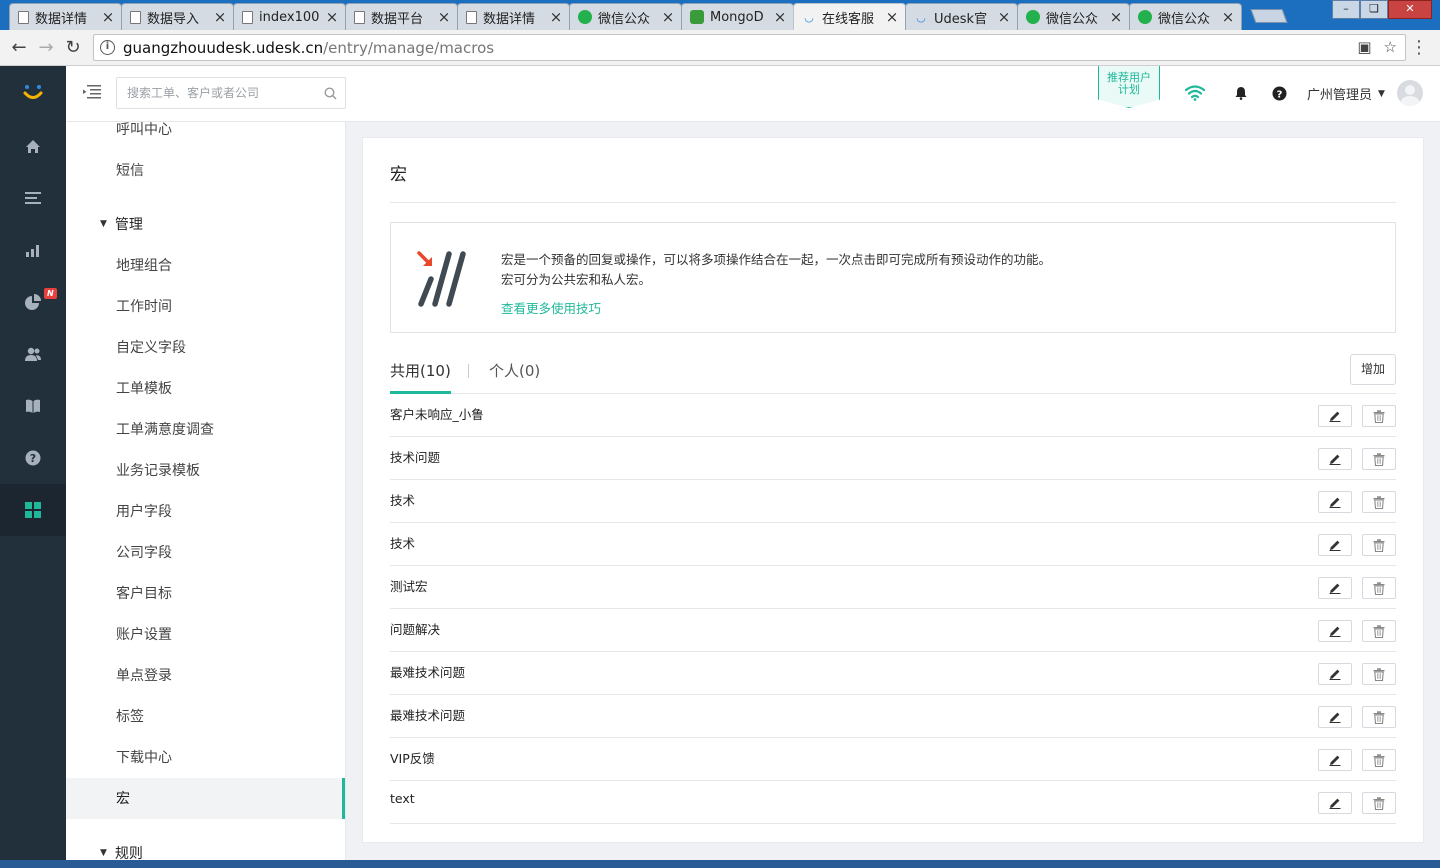 This screenshot has height=868, width=1440. Describe the element at coordinates (130, 716) in the screenshot. I see `subnav-item: 标签` at that location.